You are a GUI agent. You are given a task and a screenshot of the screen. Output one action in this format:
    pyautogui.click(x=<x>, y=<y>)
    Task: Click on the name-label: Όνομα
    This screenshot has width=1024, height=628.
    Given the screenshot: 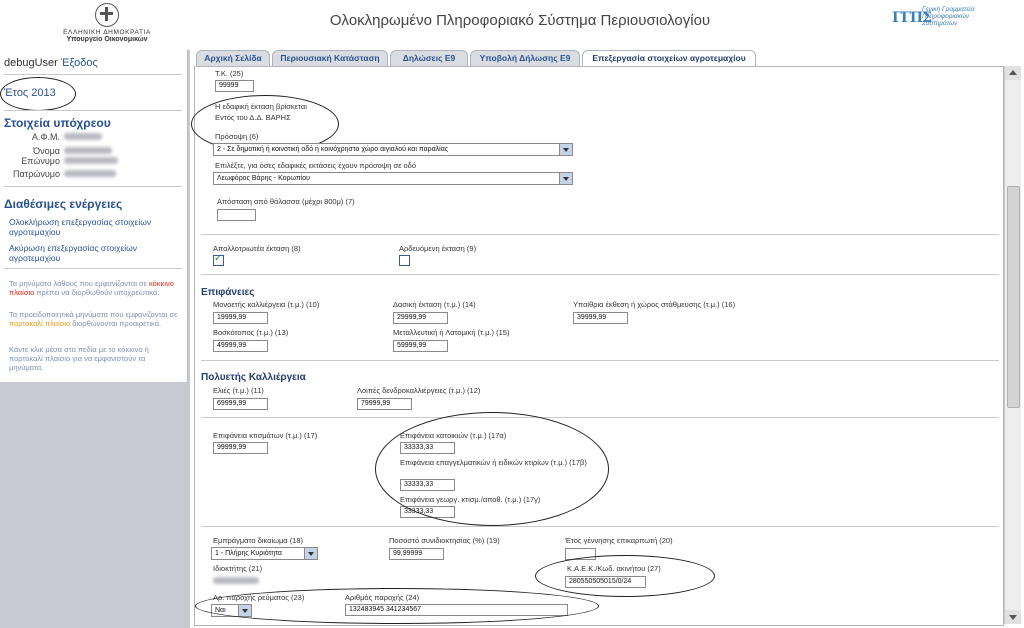 What is the action you would take?
    pyautogui.click(x=46, y=151)
    